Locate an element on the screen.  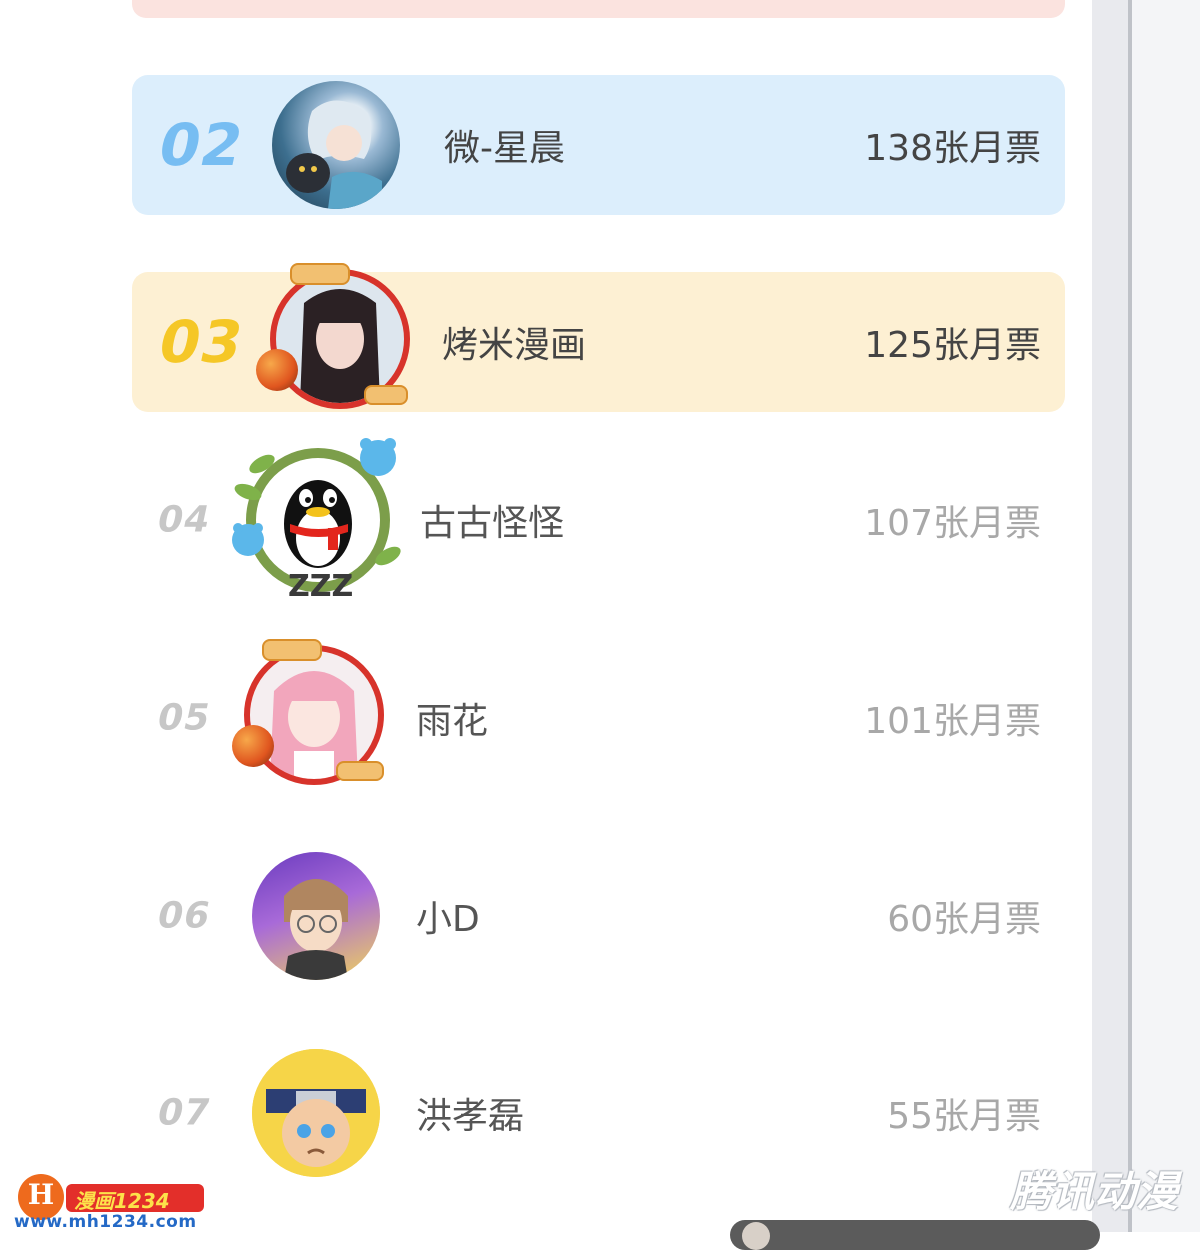
mh1234-logo-letter: H is located at coordinates (41, 1194).